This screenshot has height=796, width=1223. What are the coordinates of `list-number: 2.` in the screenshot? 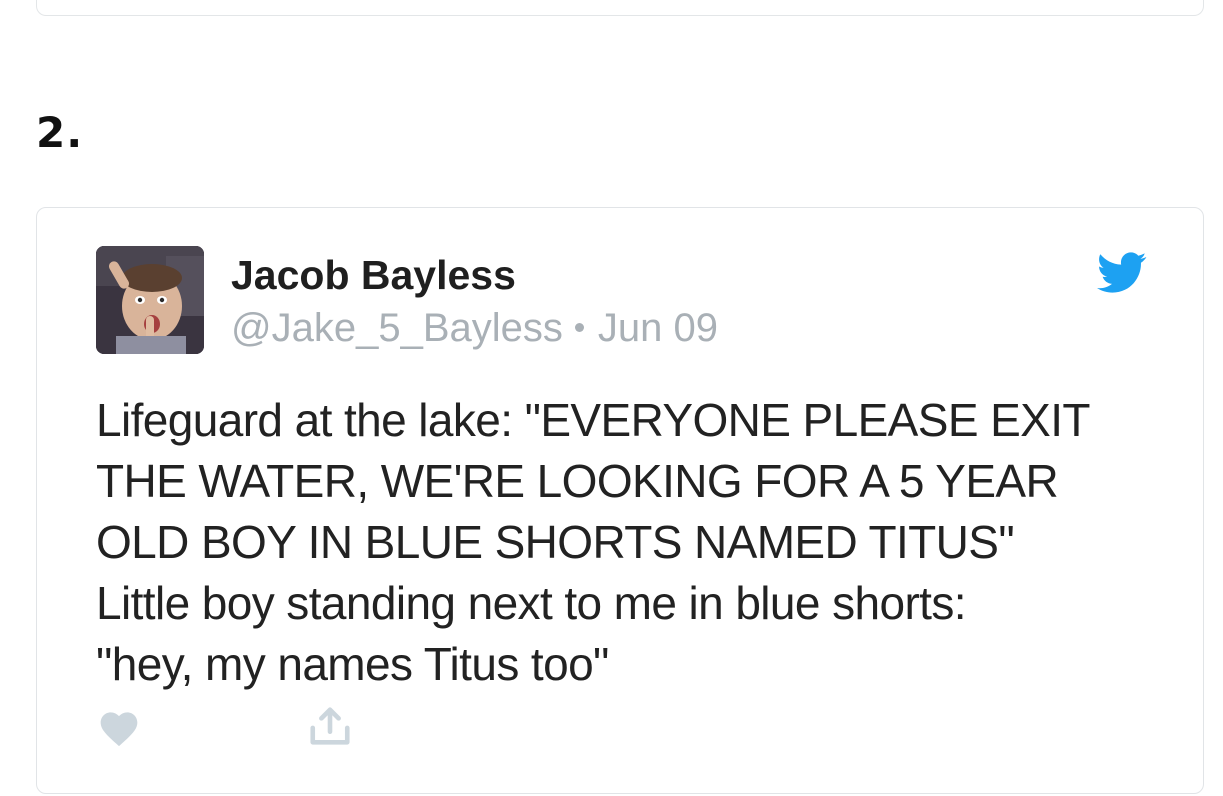 It's located at (60, 132).